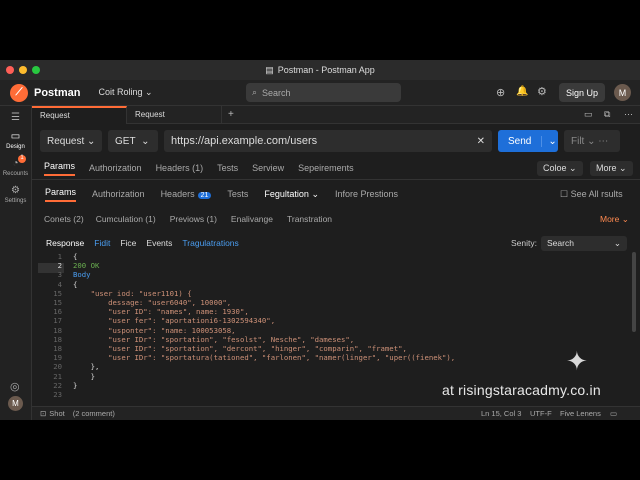  I want to click on lenses: Five Lenens, so click(580, 413).